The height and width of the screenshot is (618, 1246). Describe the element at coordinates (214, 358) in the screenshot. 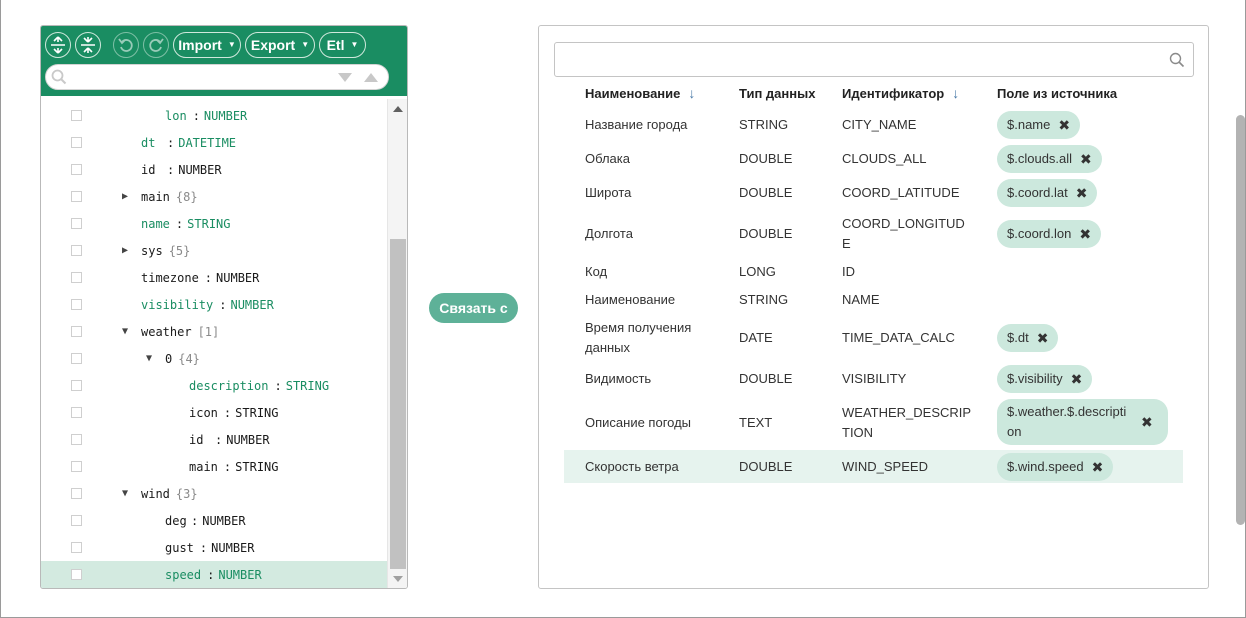

I see `tree-node: ▼ 0 {4}` at that location.